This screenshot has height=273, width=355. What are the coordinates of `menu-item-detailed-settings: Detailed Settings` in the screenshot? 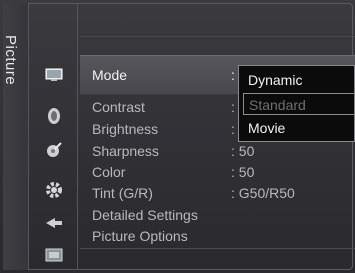 It's located at (145, 215).